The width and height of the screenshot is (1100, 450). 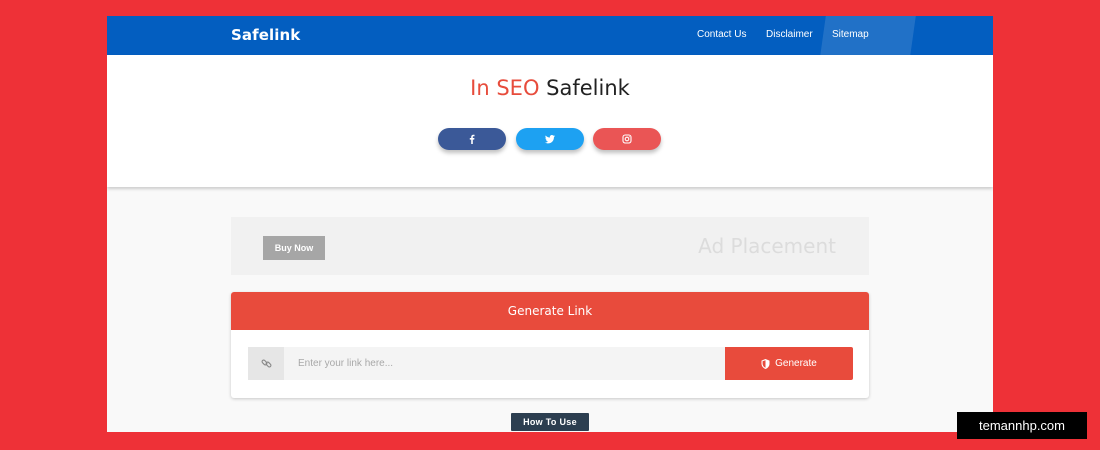 I want to click on twitter-button, so click(x=550, y=139).